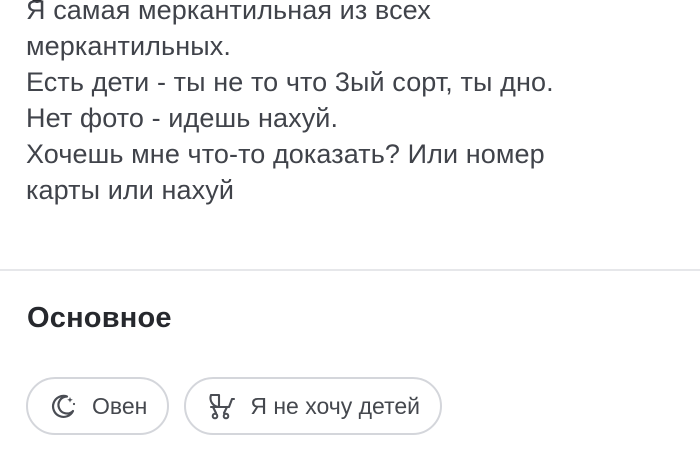  What do you see at coordinates (221, 406) in the screenshot?
I see `stroller-icon` at bounding box center [221, 406].